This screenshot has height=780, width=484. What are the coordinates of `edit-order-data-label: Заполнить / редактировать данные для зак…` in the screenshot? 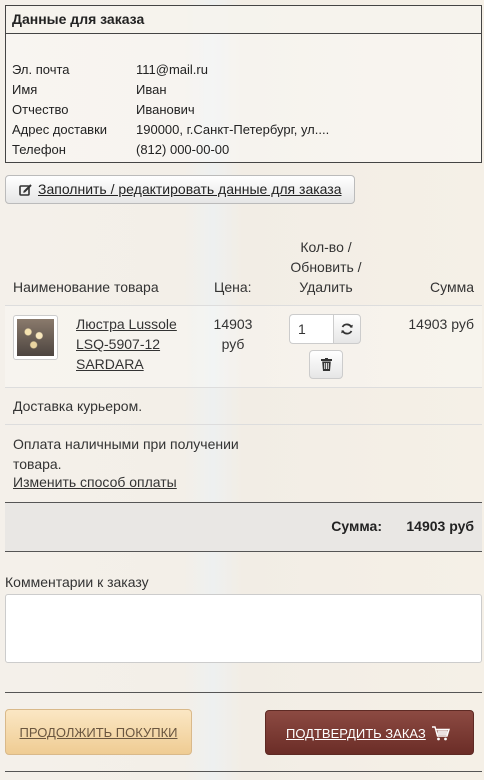 It's located at (190, 189).